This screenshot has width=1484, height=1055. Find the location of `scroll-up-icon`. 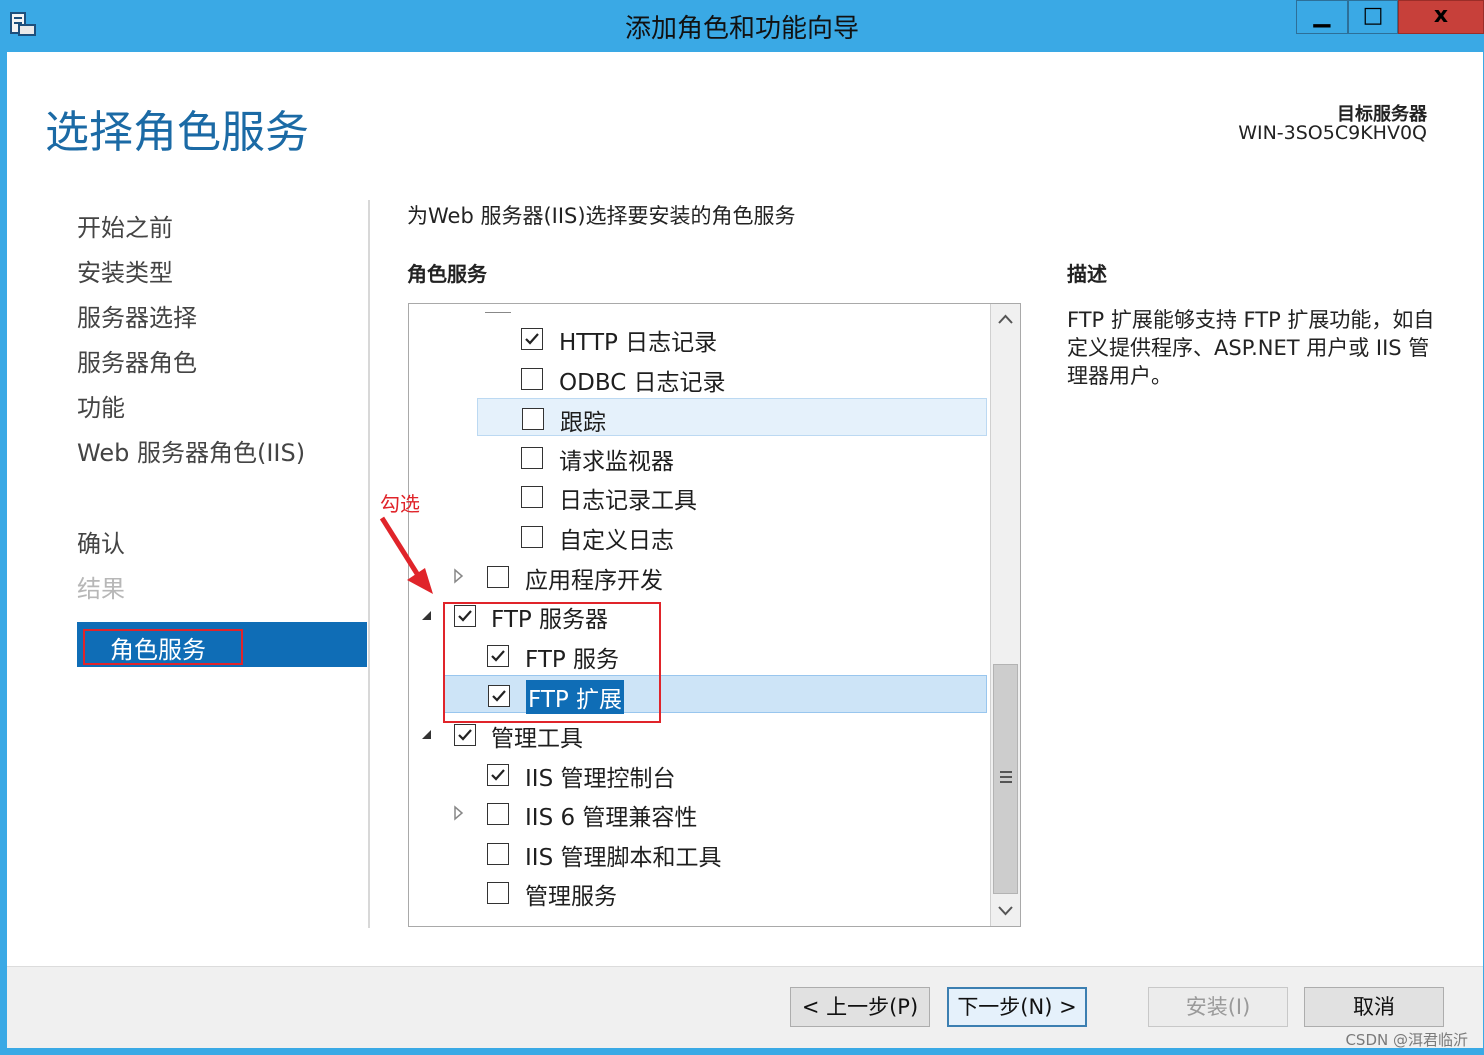

scroll-up-icon is located at coordinates (1005, 320).